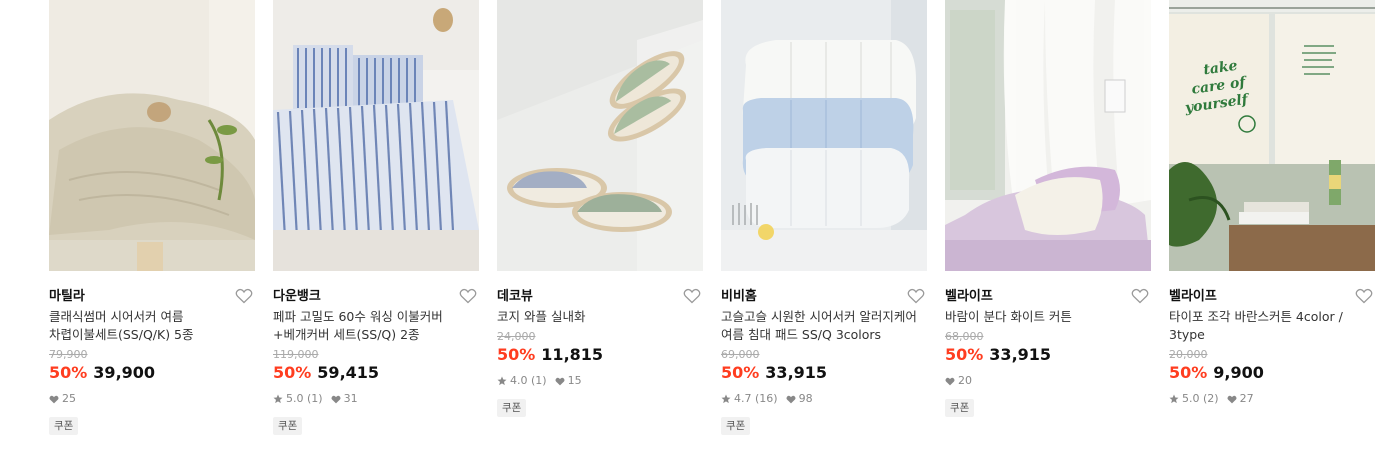 Image resolution: width=1383 pixels, height=462 pixels. I want to click on likes-count: 25, so click(69, 398).